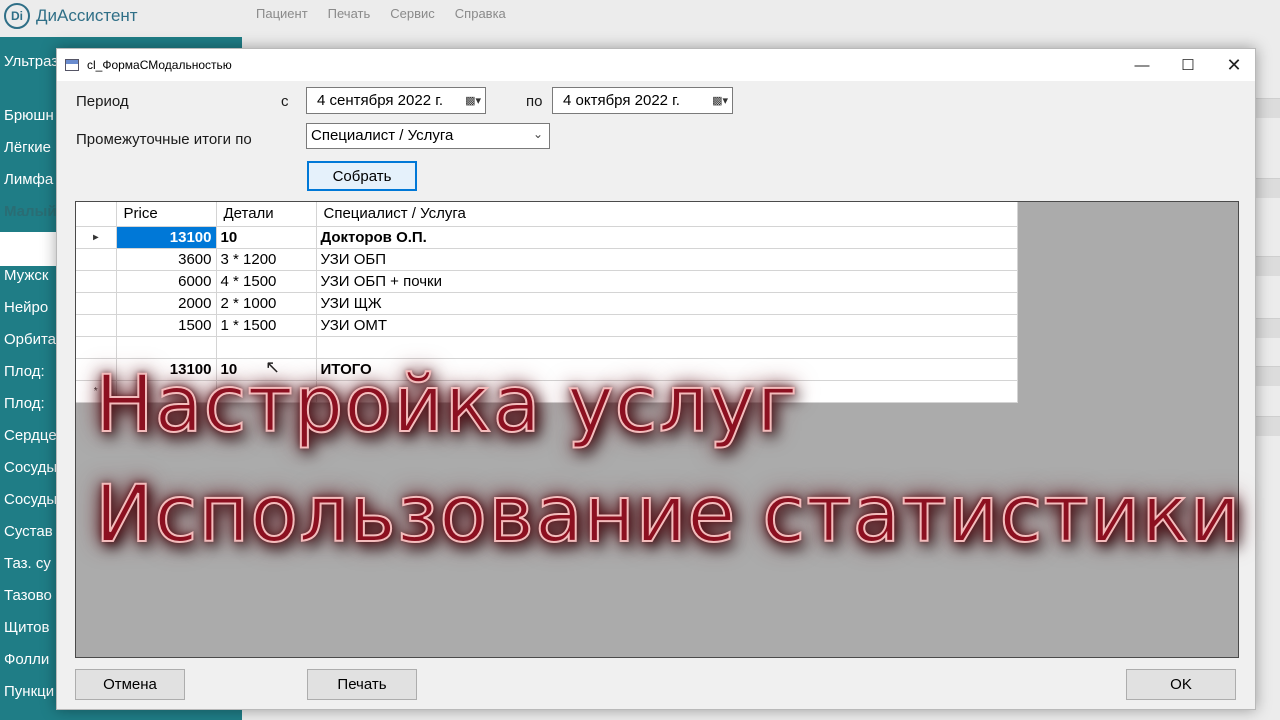  What do you see at coordinates (96, 237) in the screenshot?
I see `current-row-indicator-icon: ▸` at bounding box center [96, 237].